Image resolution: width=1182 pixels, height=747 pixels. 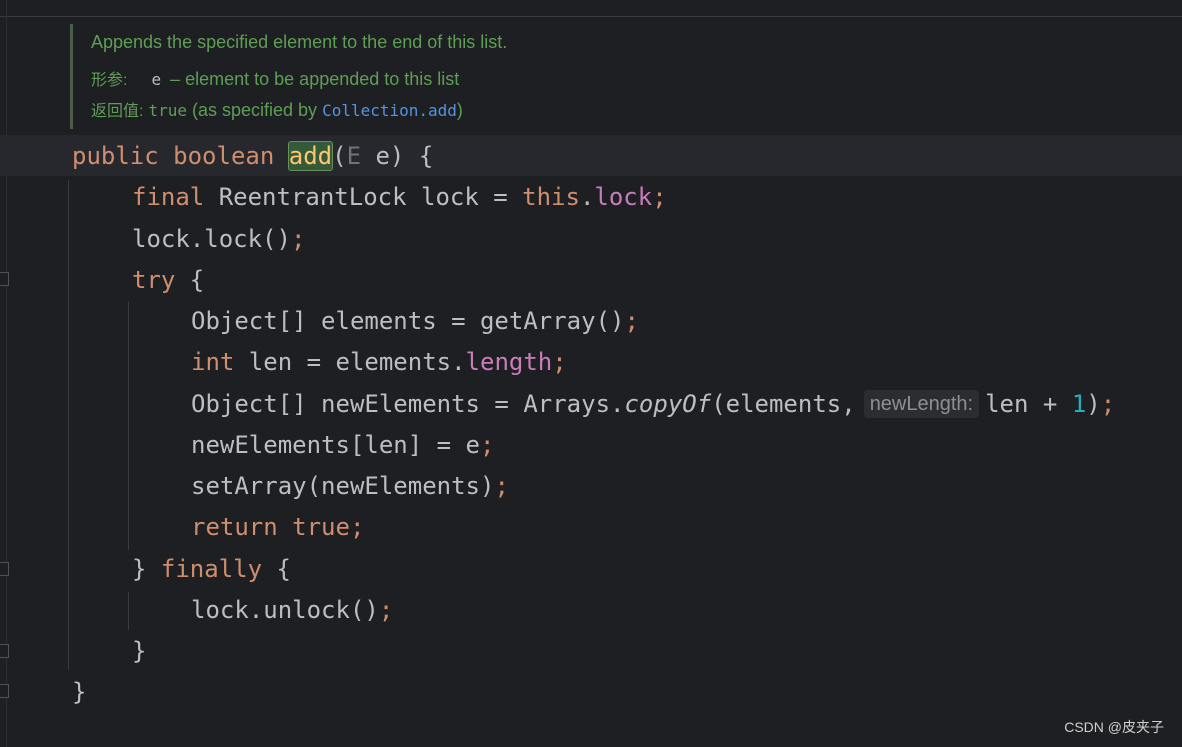 I want to click on array-assign: newElements[len] = e, so click(x=335, y=445).